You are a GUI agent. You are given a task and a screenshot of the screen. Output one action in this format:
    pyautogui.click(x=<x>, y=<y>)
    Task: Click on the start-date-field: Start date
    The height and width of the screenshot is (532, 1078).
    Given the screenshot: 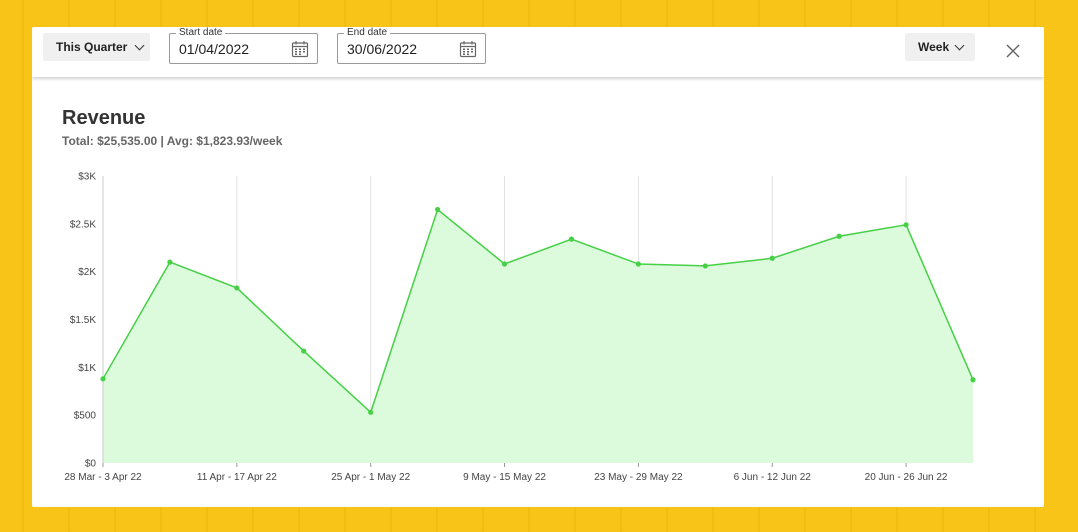 What is the action you would take?
    pyautogui.click(x=243, y=45)
    